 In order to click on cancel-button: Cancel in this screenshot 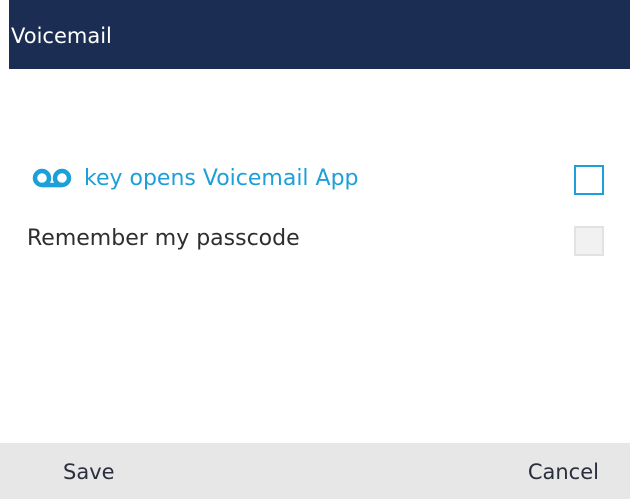, I will do `click(563, 471)`.